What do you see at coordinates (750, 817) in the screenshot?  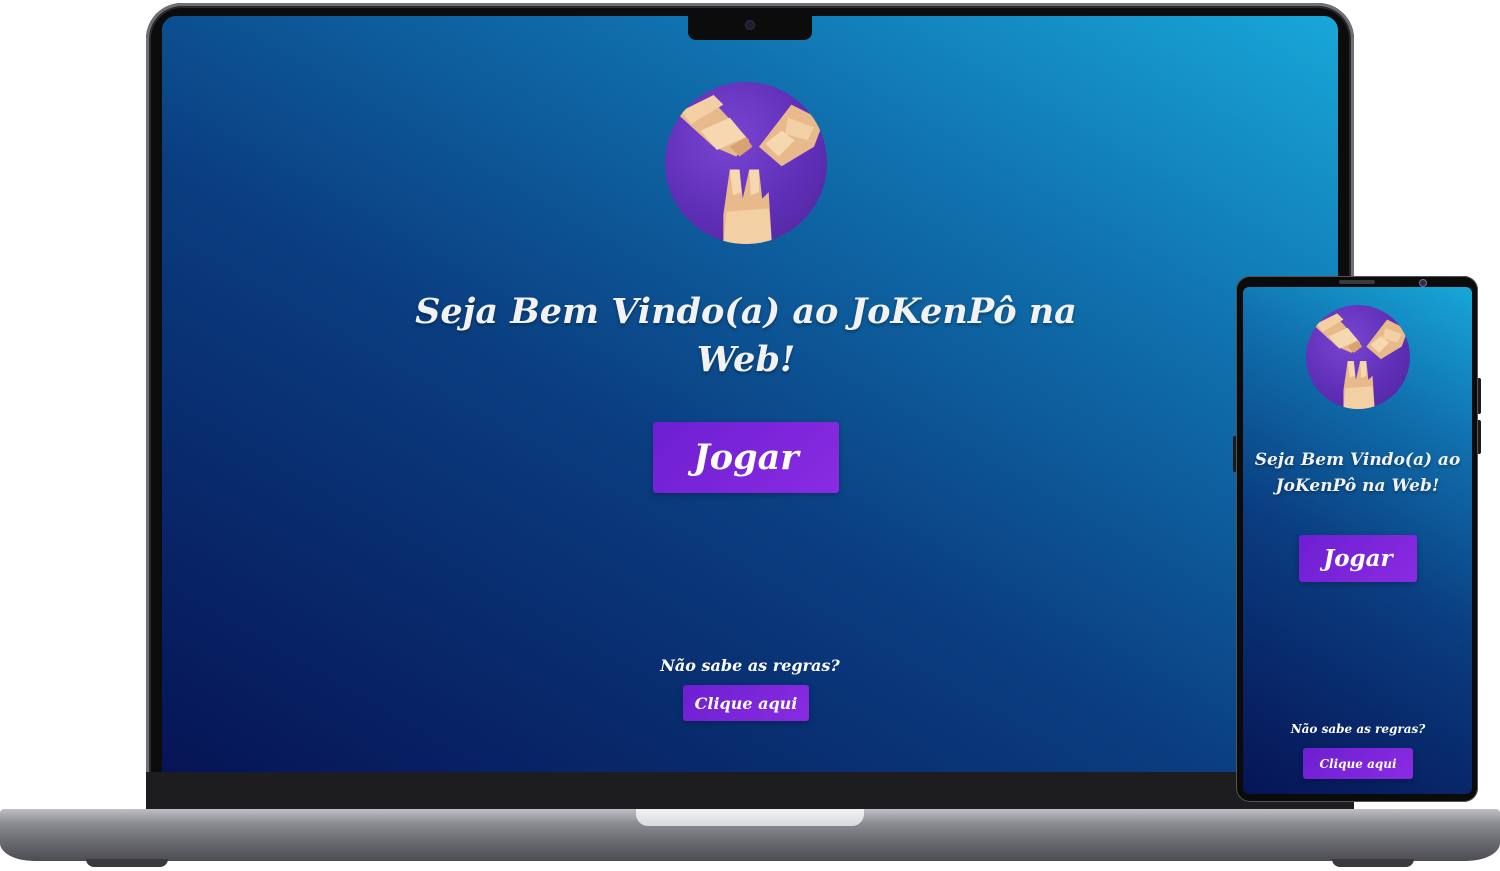 I see `laptop-opening-notch` at bounding box center [750, 817].